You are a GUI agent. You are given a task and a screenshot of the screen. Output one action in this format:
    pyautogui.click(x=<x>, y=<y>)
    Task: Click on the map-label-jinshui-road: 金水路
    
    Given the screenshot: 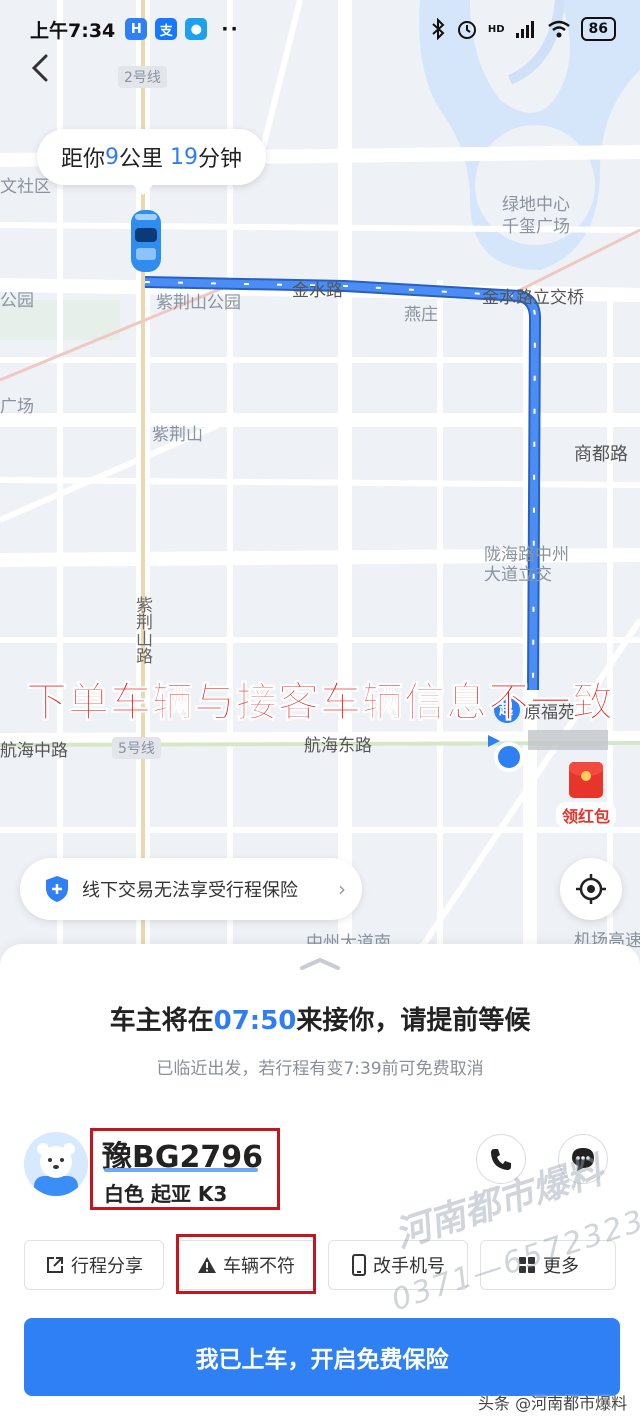 What is the action you would take?
    pyautogui.click(x=317, y=291)
    